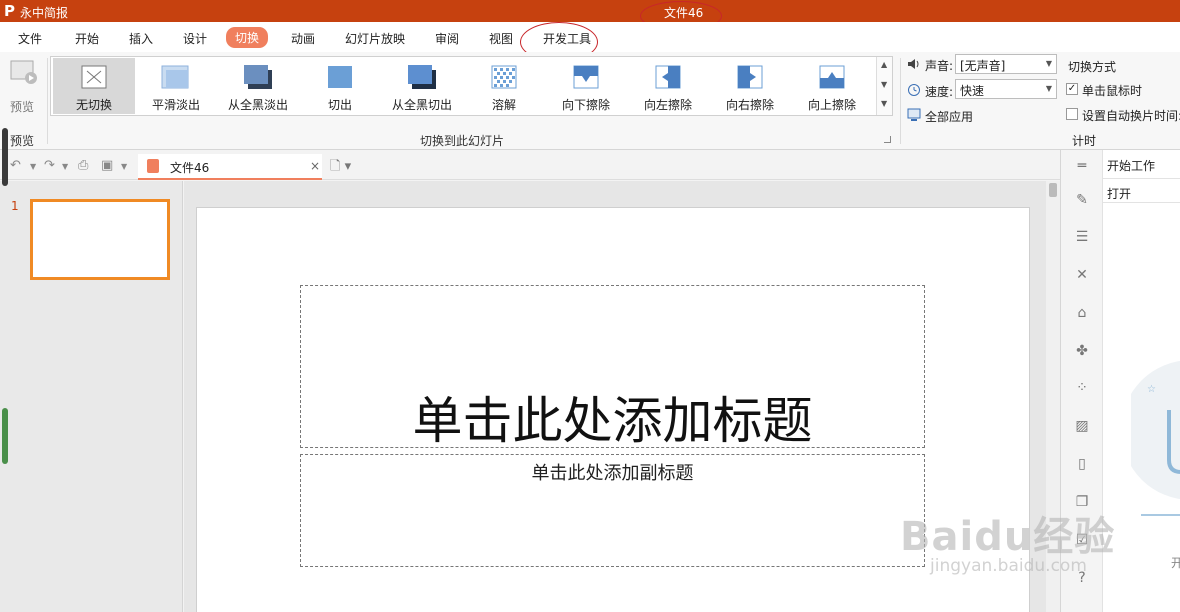  What do you see at coordinates (504, 77) in the screenshot?
I see `dissolve-icon` at bounding box center [504, 77].